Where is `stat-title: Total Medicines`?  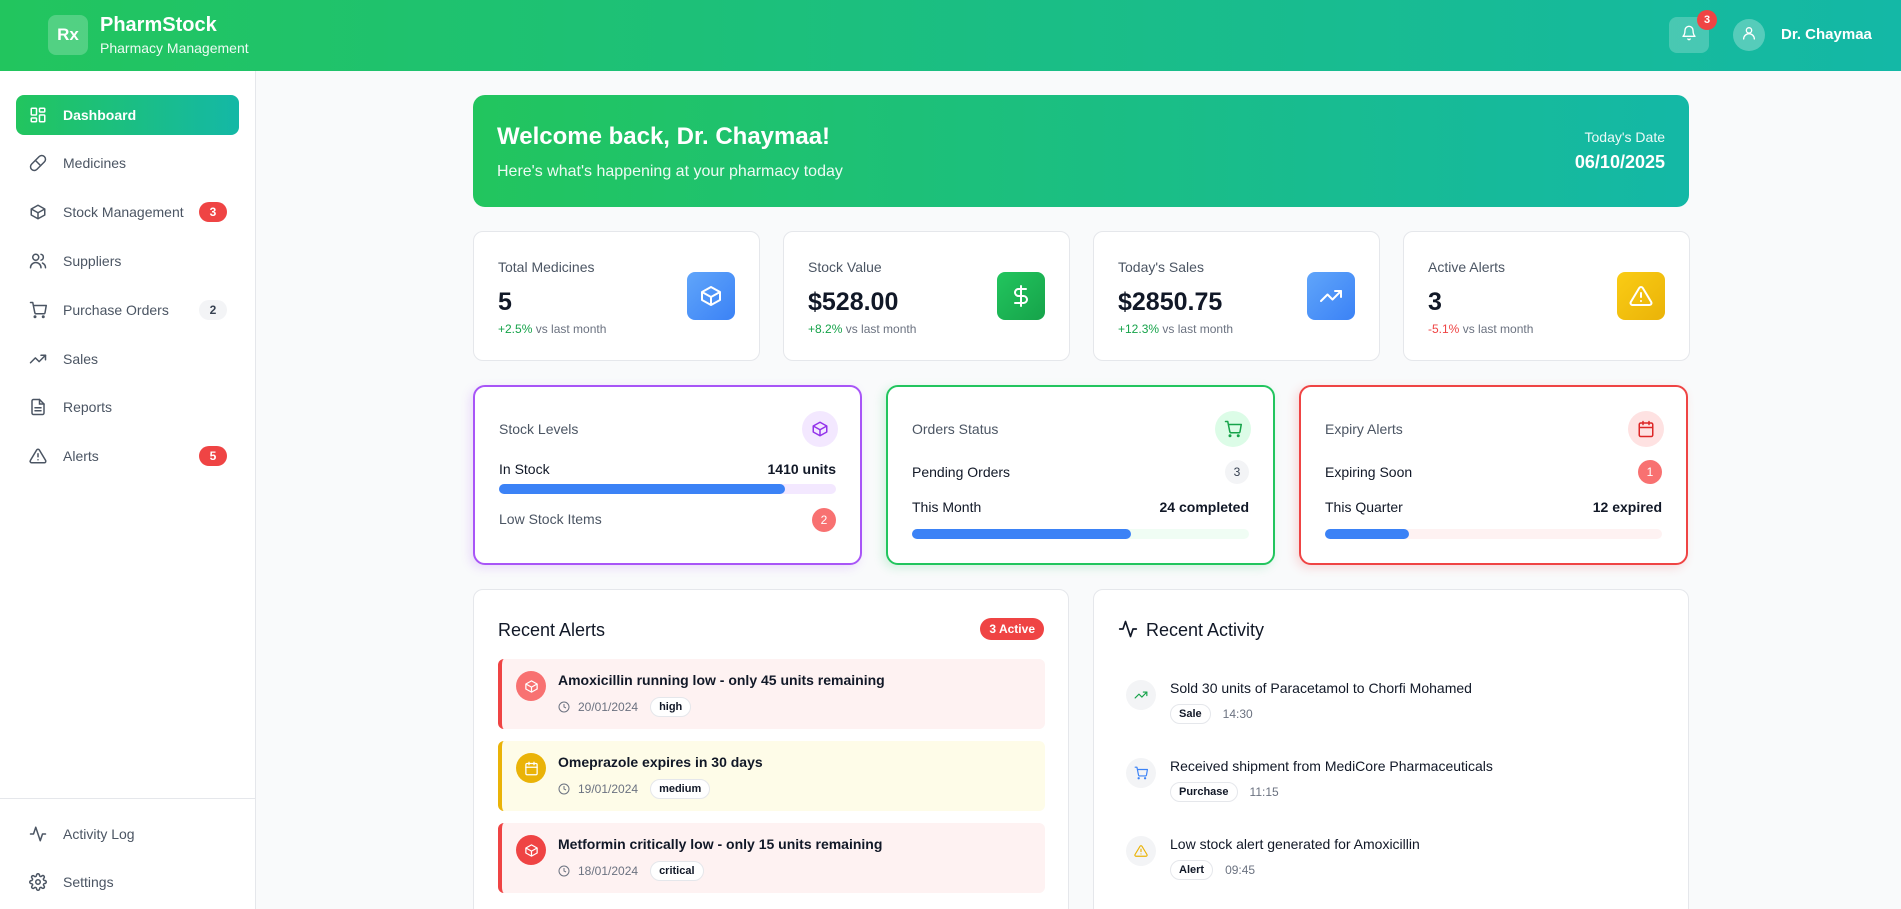 stat-title: Total Medicines is located at coordinates (546, 267).